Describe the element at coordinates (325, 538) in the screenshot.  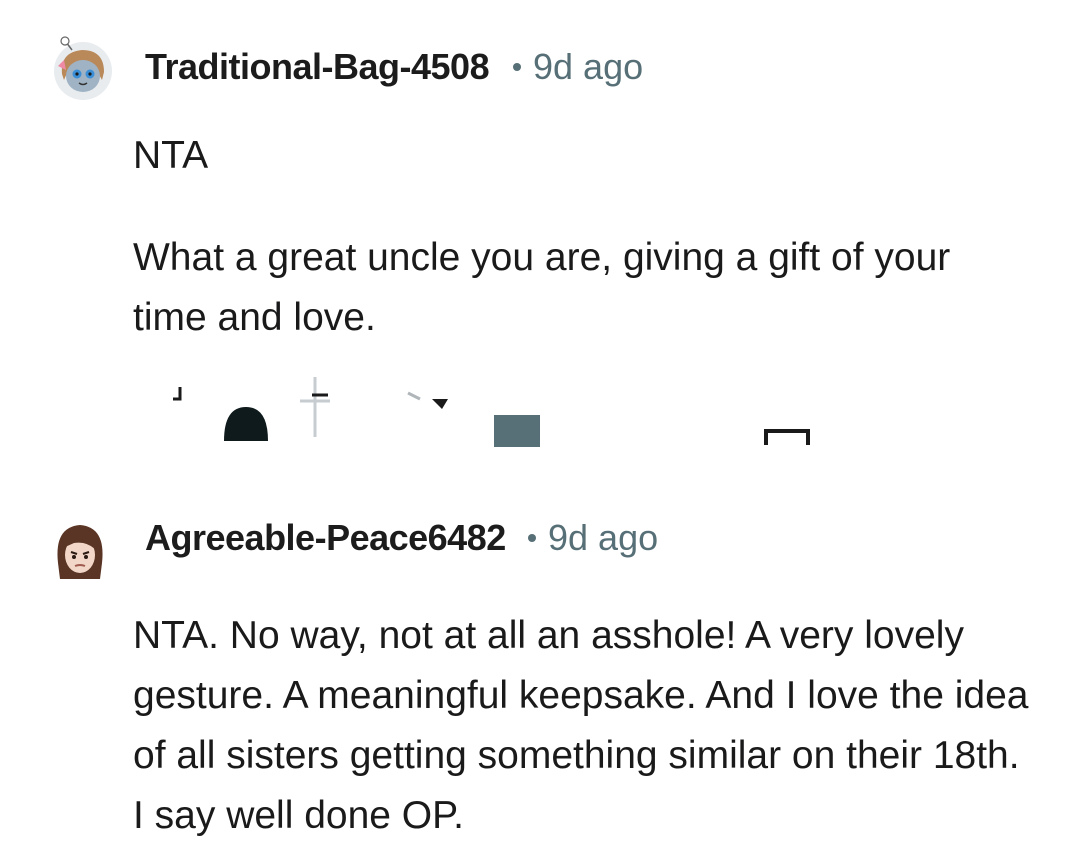
I see `username: Agreeable-Peace6482` at that location.